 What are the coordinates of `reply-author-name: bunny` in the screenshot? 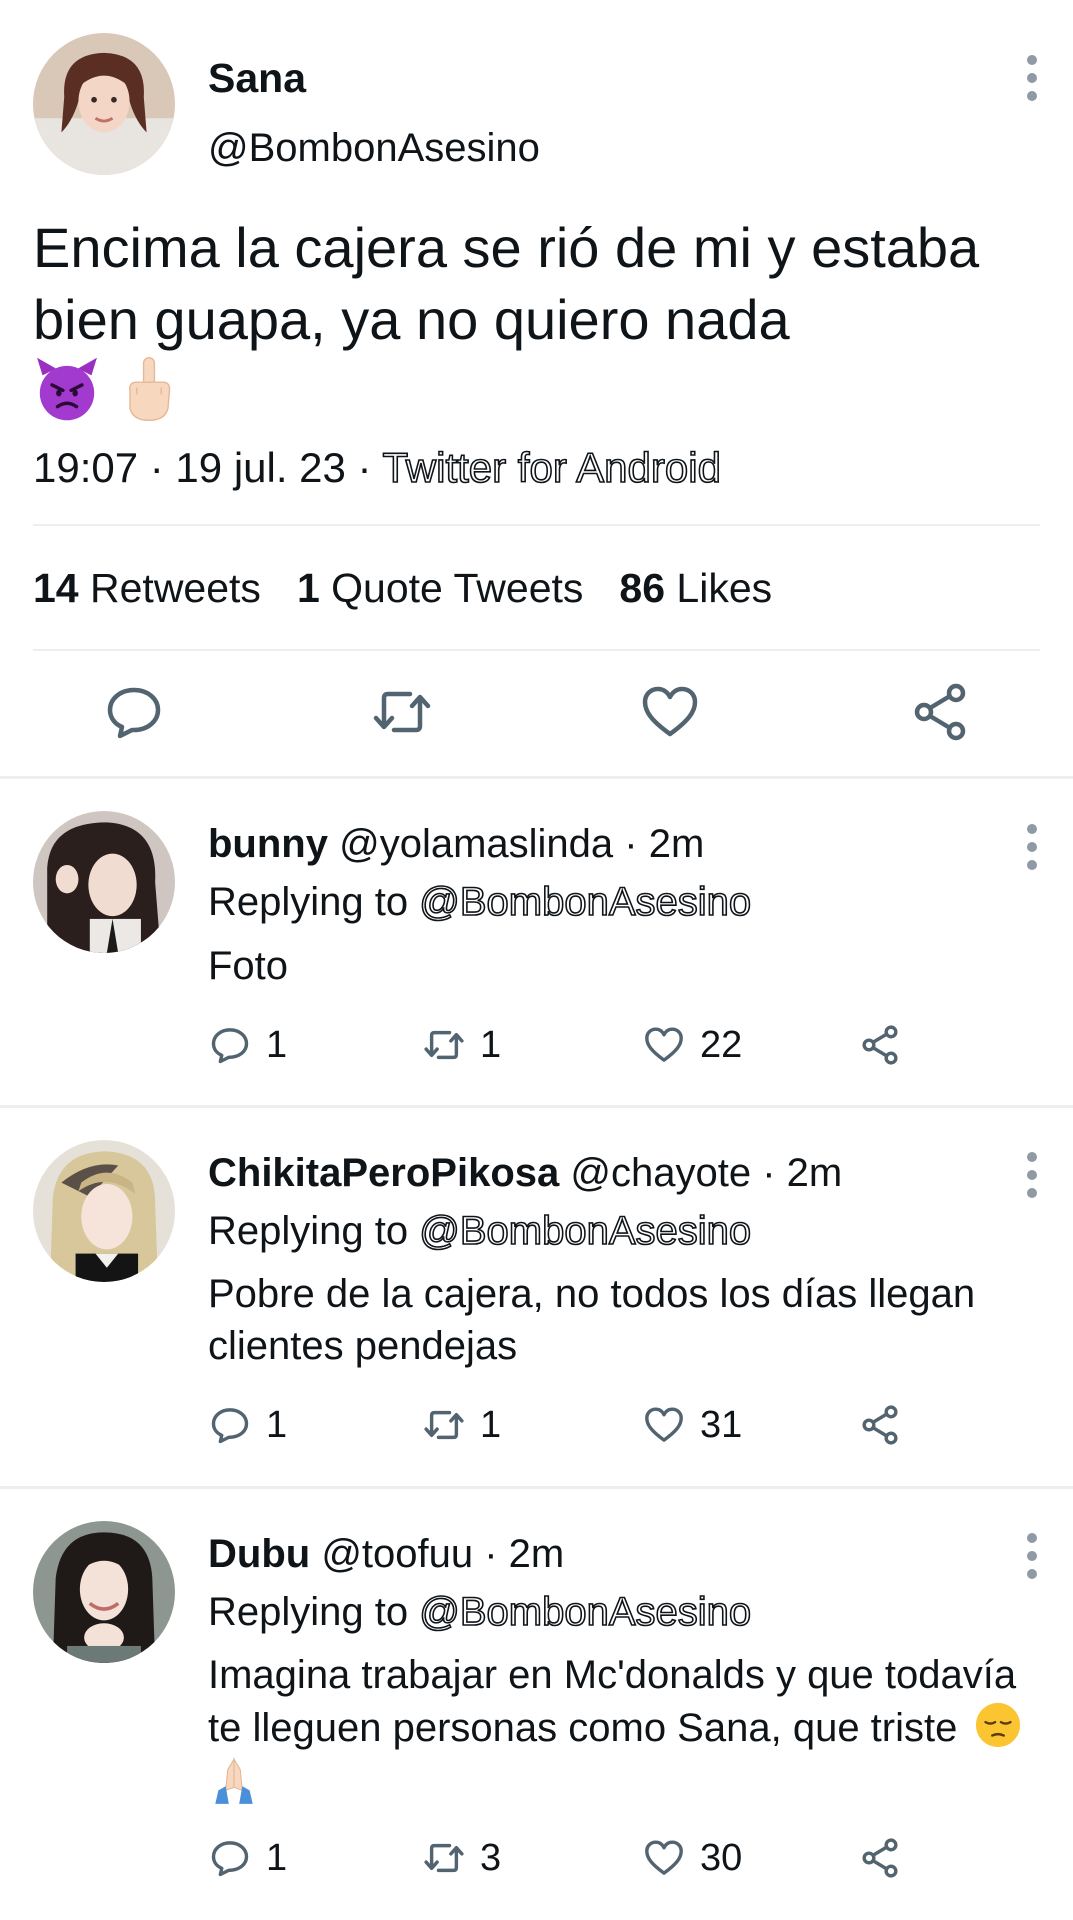 It's located at (268, 844).